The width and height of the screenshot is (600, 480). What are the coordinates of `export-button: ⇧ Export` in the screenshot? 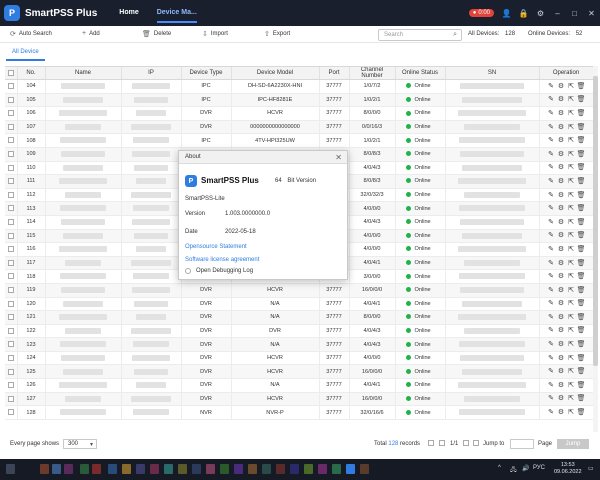 It's located at (277, 34).